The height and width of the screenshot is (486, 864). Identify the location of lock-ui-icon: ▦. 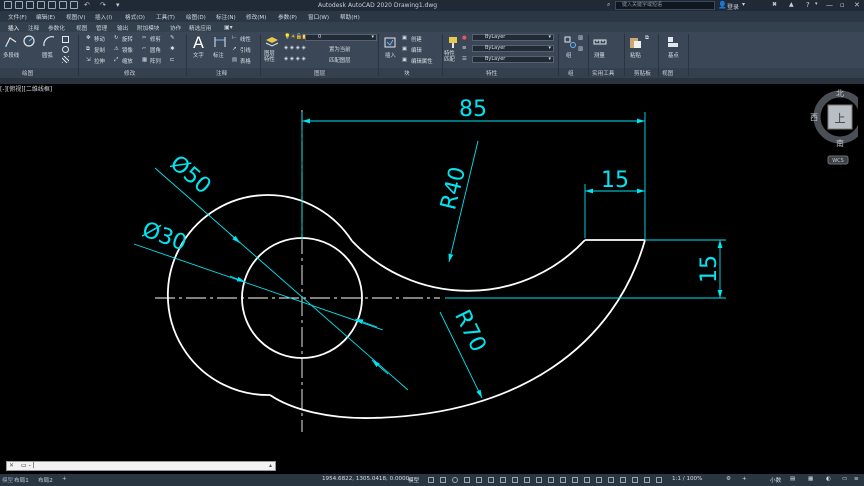
(810, 479).